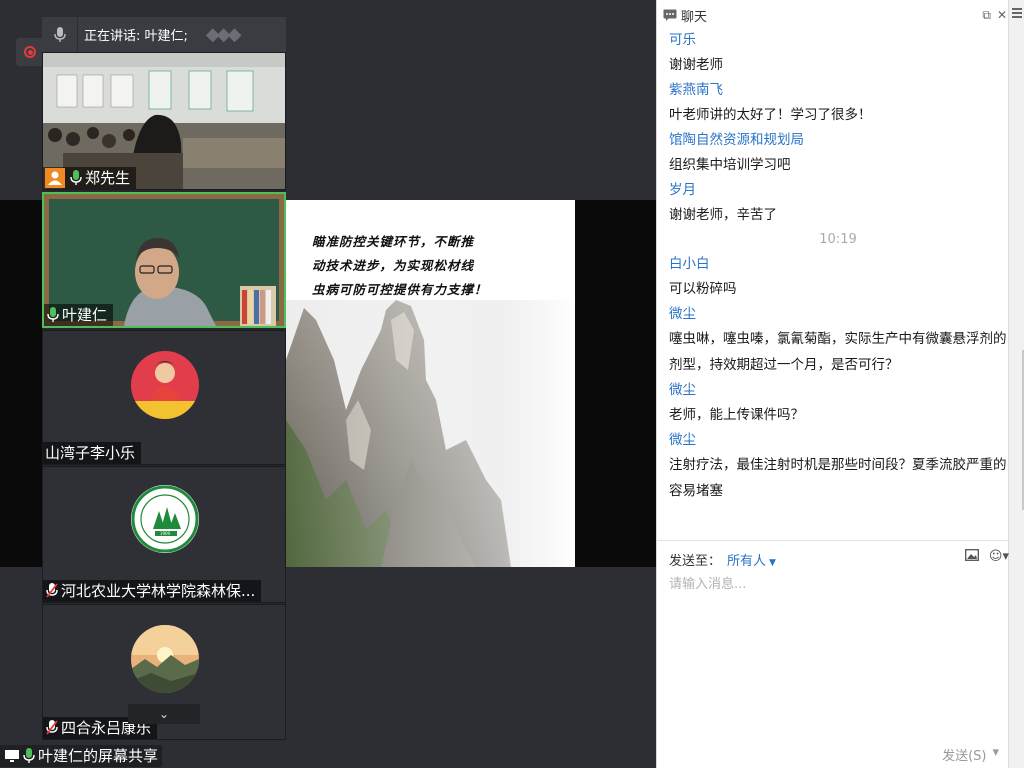 Image resolution: width=1024 pixels, height=768 pixels. I want to click on shared-slide: 瞄准防控关键环节，不断推 动技术进步，为实现松材线 虫病可防可控提供有力支撑！, so click(430, 383).